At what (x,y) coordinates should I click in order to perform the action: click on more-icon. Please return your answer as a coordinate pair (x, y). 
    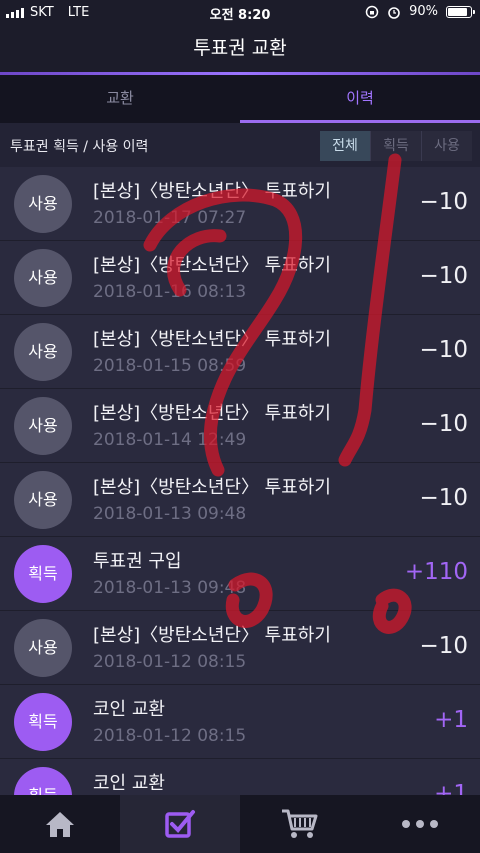
    Looking at the image, I should click on (420, 824).